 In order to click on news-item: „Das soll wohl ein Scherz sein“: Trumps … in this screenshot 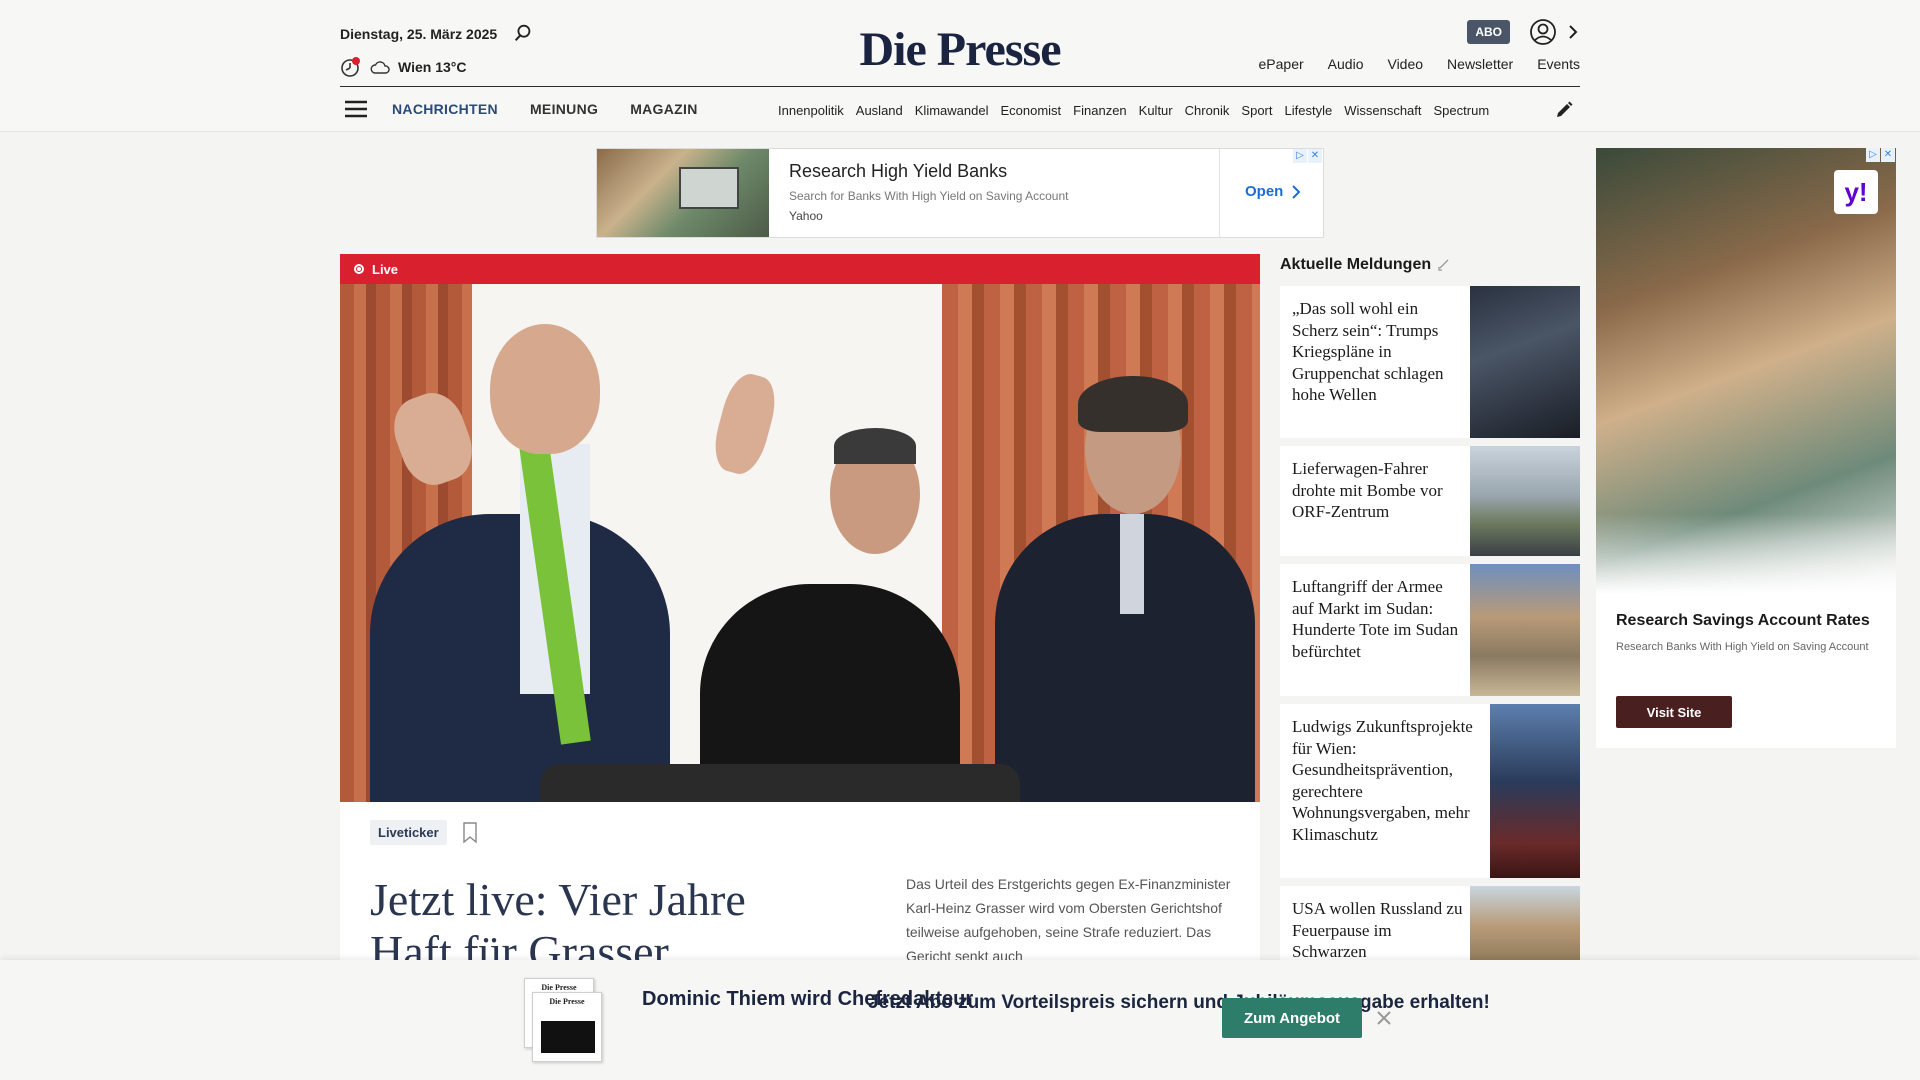, I will do `click(1430, 362)`.